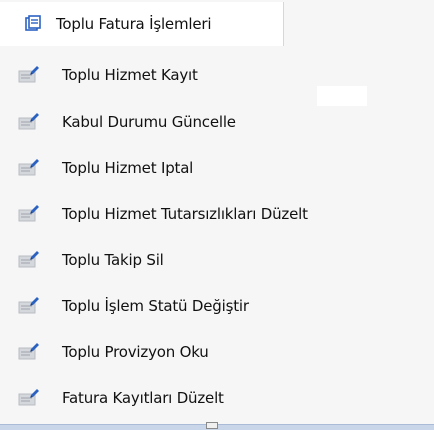 This screenshot has height=430, width=434. I want to click on menu-item-toplu-takip-sil: Toplu Takip Sil, so click(217, 260).